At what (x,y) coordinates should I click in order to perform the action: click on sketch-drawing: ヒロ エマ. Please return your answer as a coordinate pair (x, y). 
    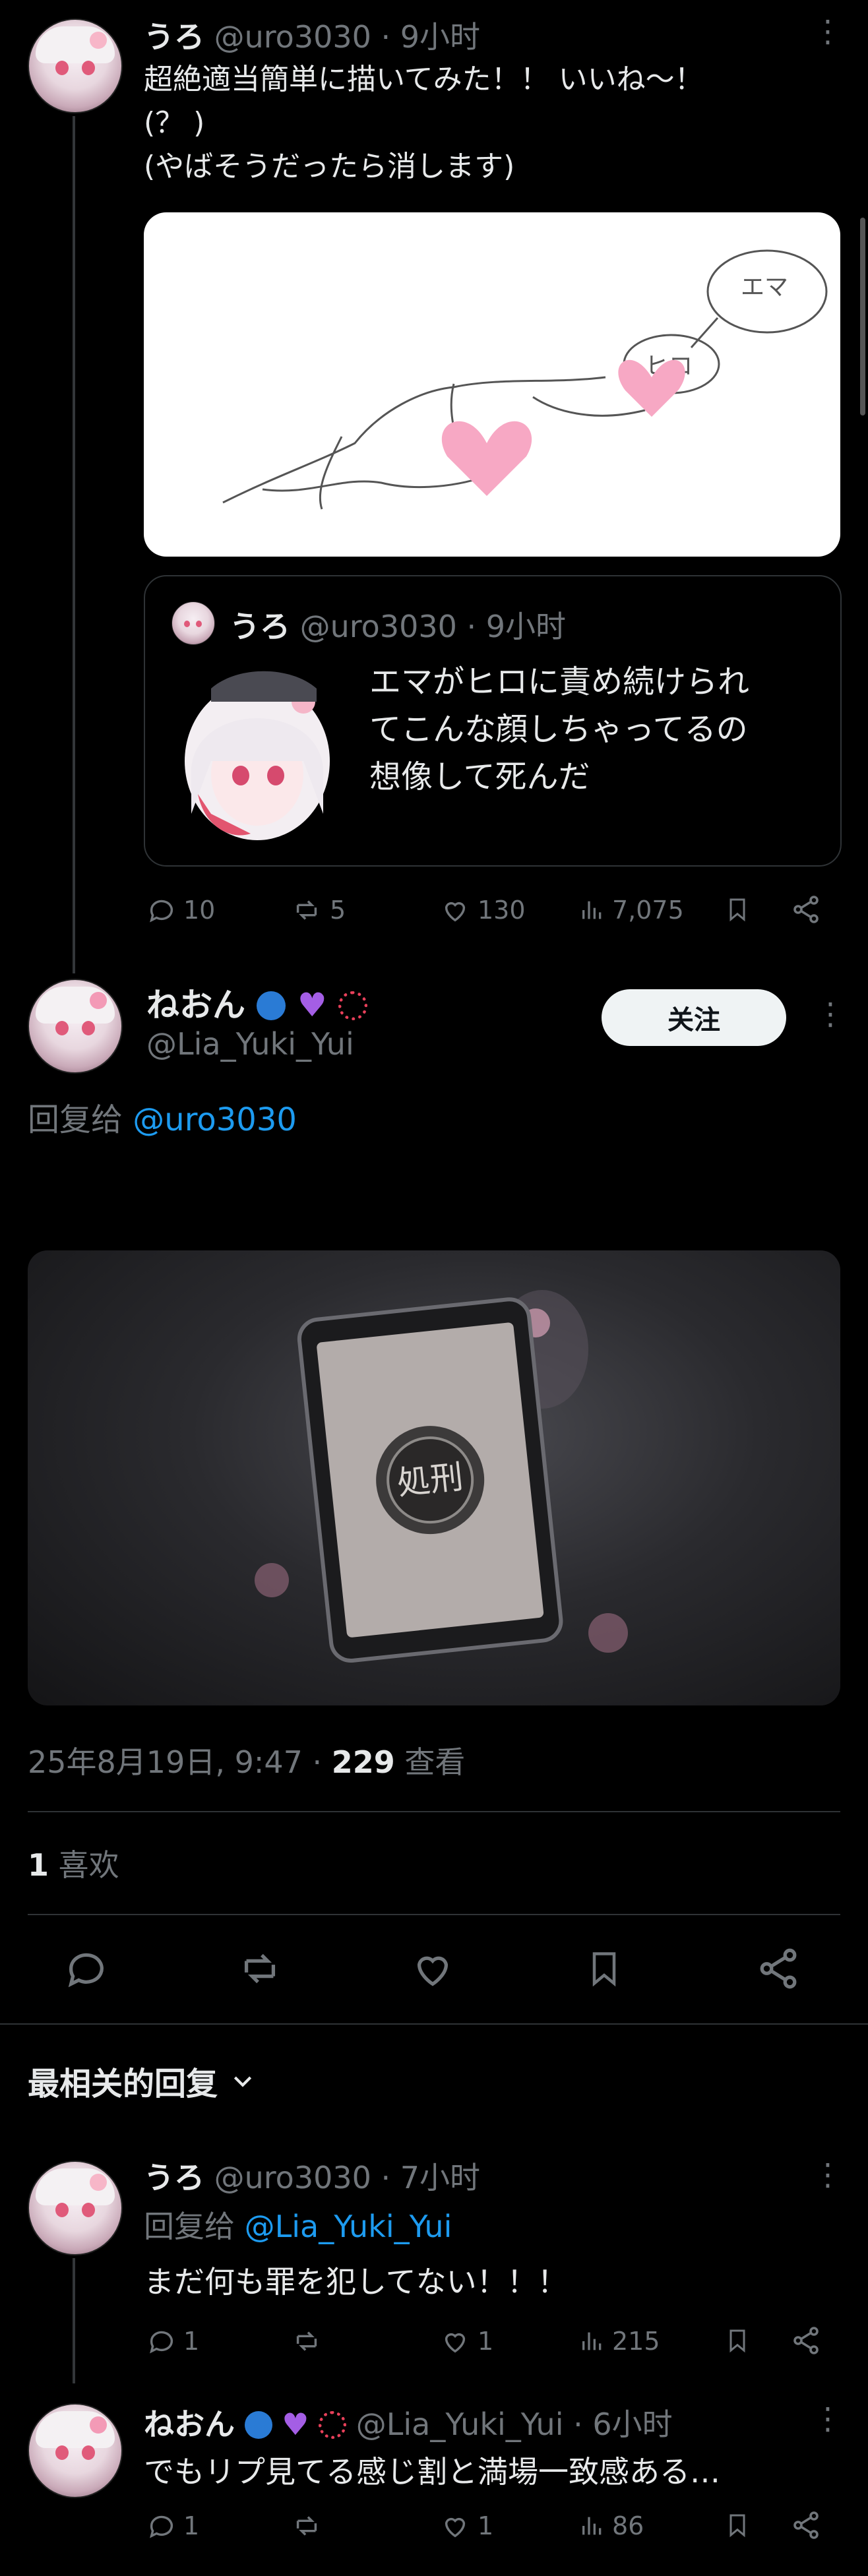
    Looking at the image, I should click on (525, 379).